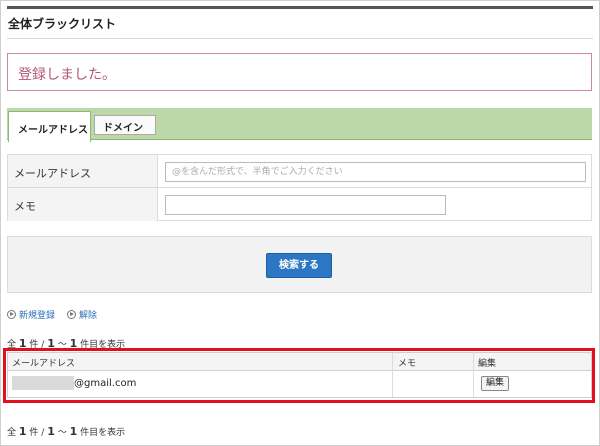  Describe the element at coordinates (83, 204) in the screenshot. I see `memo-label-cell: メモ` at that location.